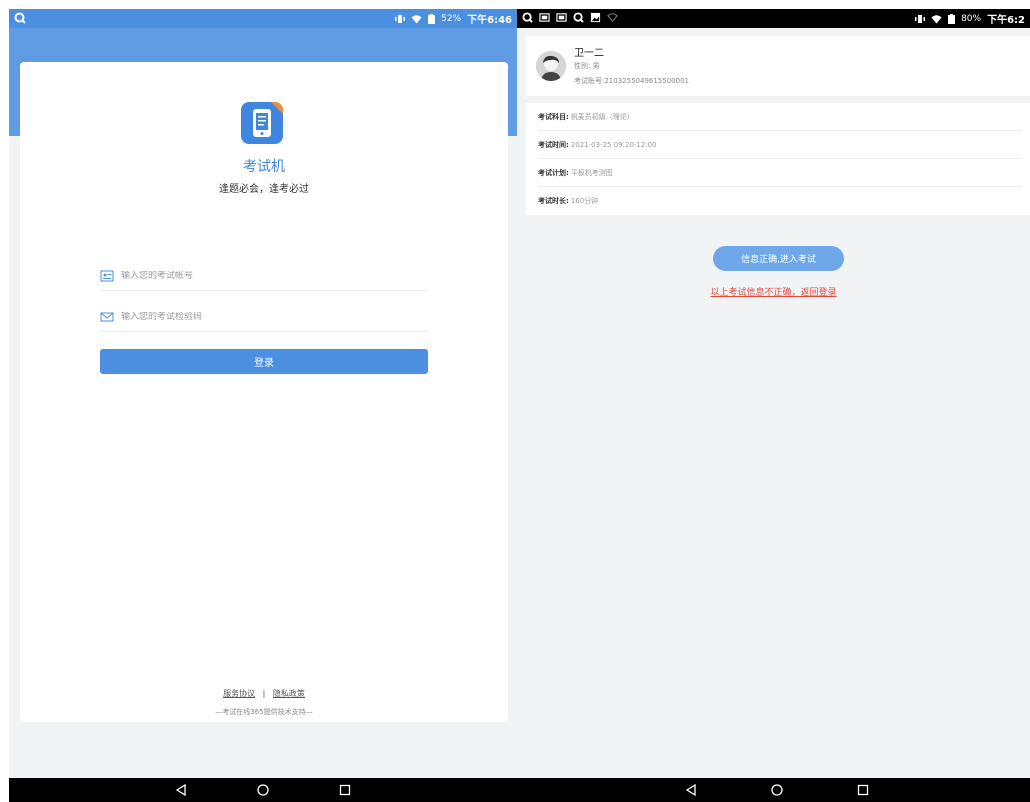 The image size is (1030, 802). What do you see at coordinates (778, 66) in the screenshot?
I see `candidate-profile: 卫一二 性别: 男 考试账号:2103255049615500001` at bounding box center [778, 66].